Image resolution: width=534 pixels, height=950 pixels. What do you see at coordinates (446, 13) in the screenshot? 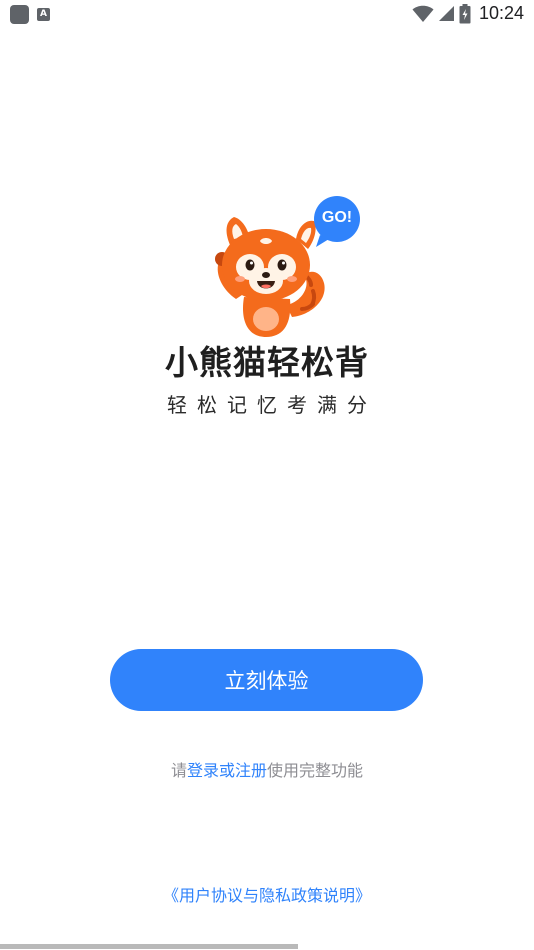
I see `cell-signal-icon` at bounding box center [446, 13].